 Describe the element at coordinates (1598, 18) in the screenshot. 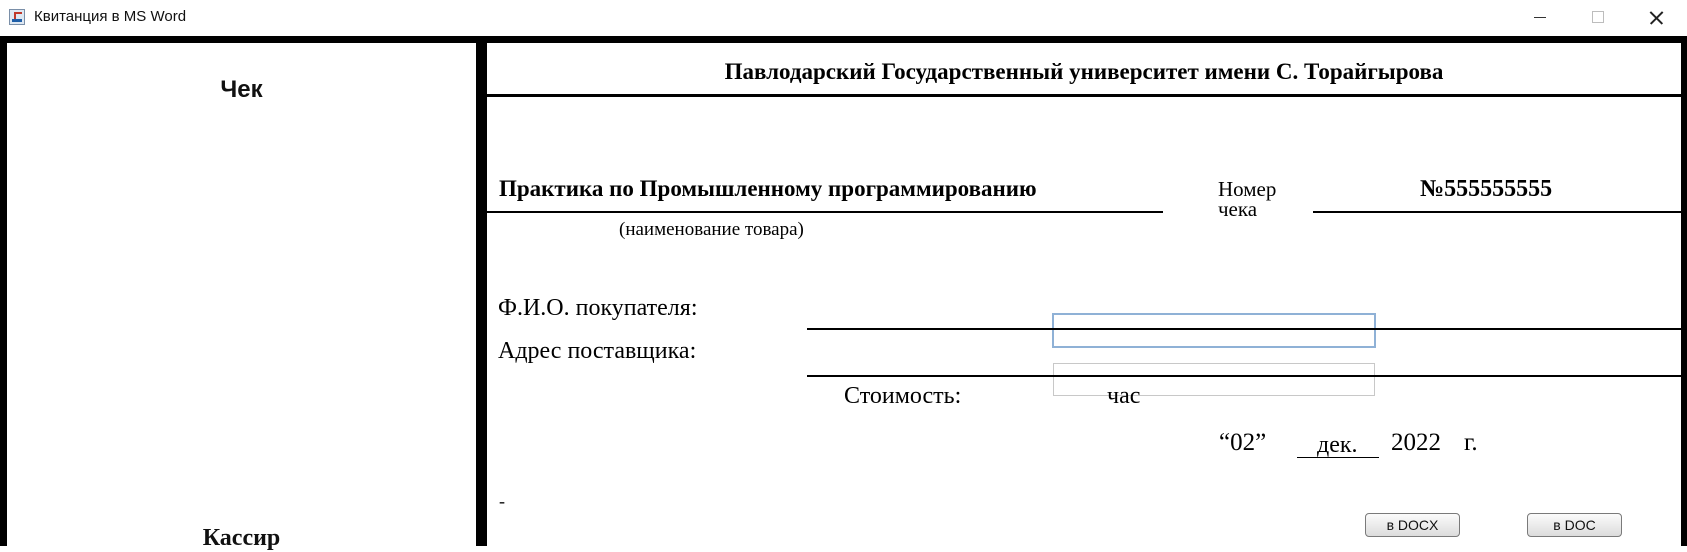

I see `maximize-button` at that location.